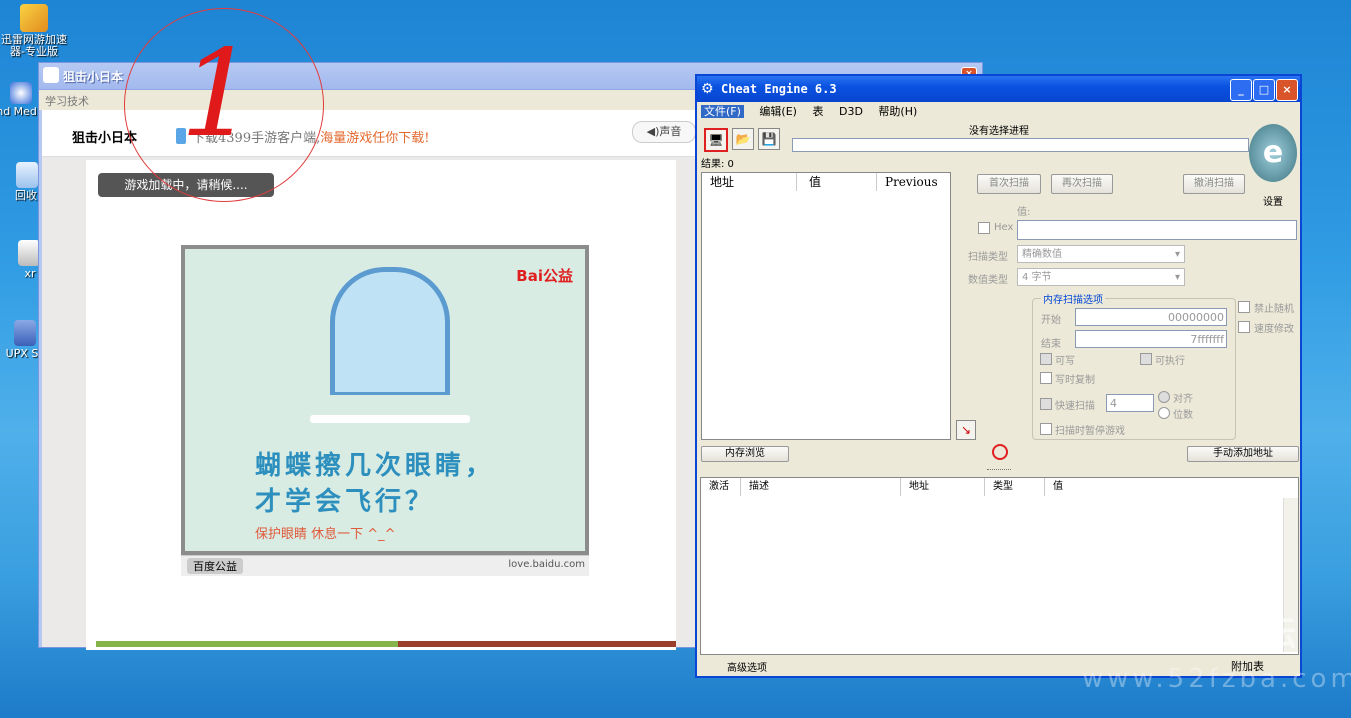 The height and width of the screenshot is (718, 1351). What do you see at coordinates (1157, 230) in the screenshot?
I see `value-input` at bounding box center [1157, 230].